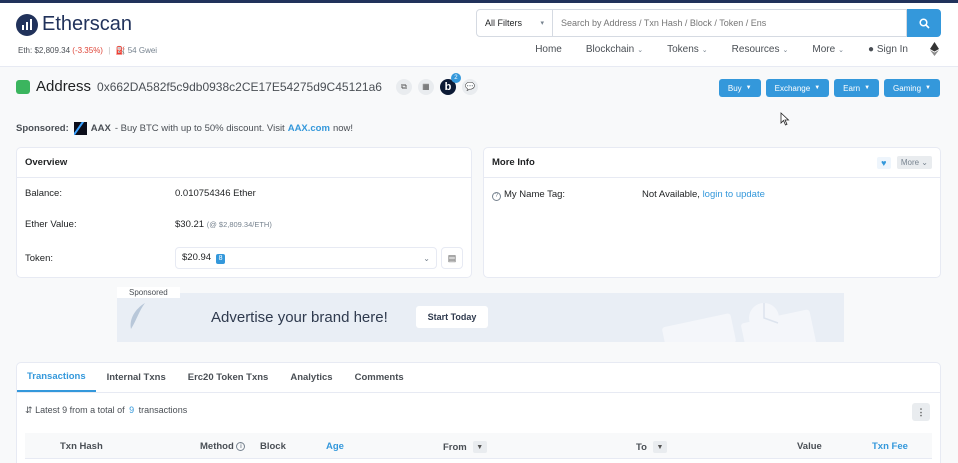 The width and height of the screenshot is (958, 463). I want to click on more-dropdown-button: More ⌄, so click(914, 162).